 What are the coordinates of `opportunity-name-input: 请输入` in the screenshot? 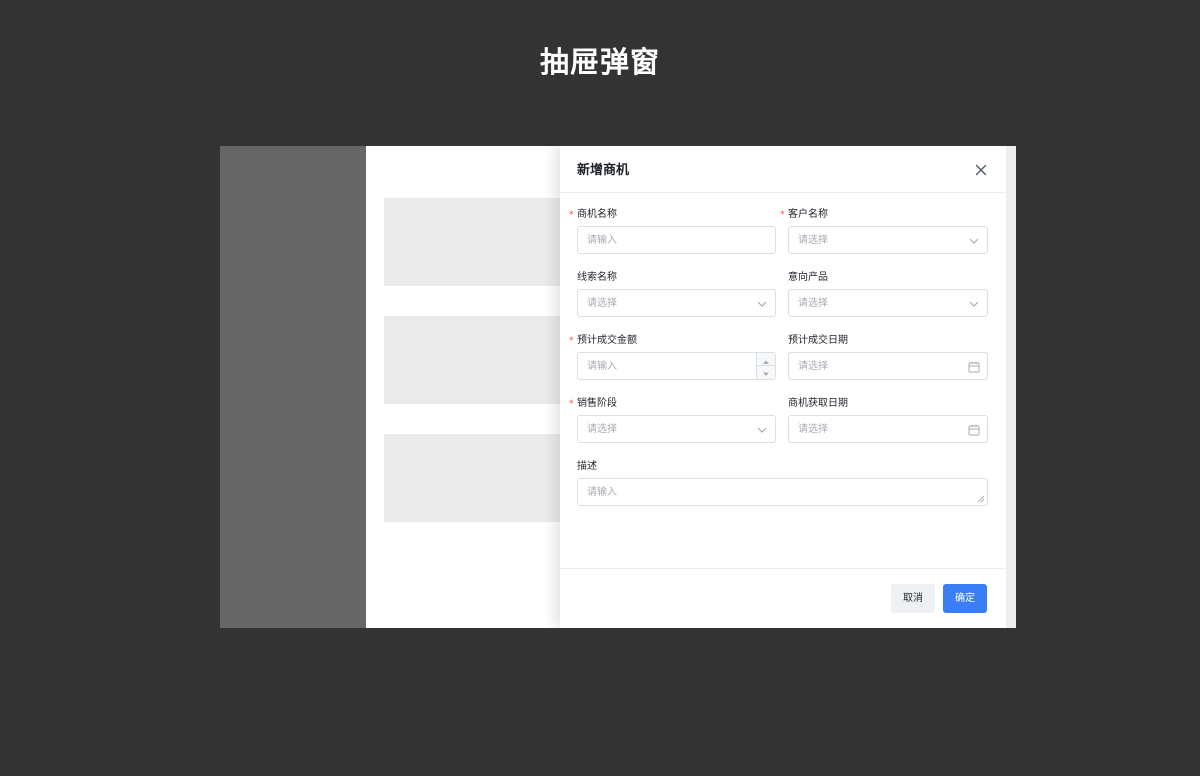 It's located at (676, 240).